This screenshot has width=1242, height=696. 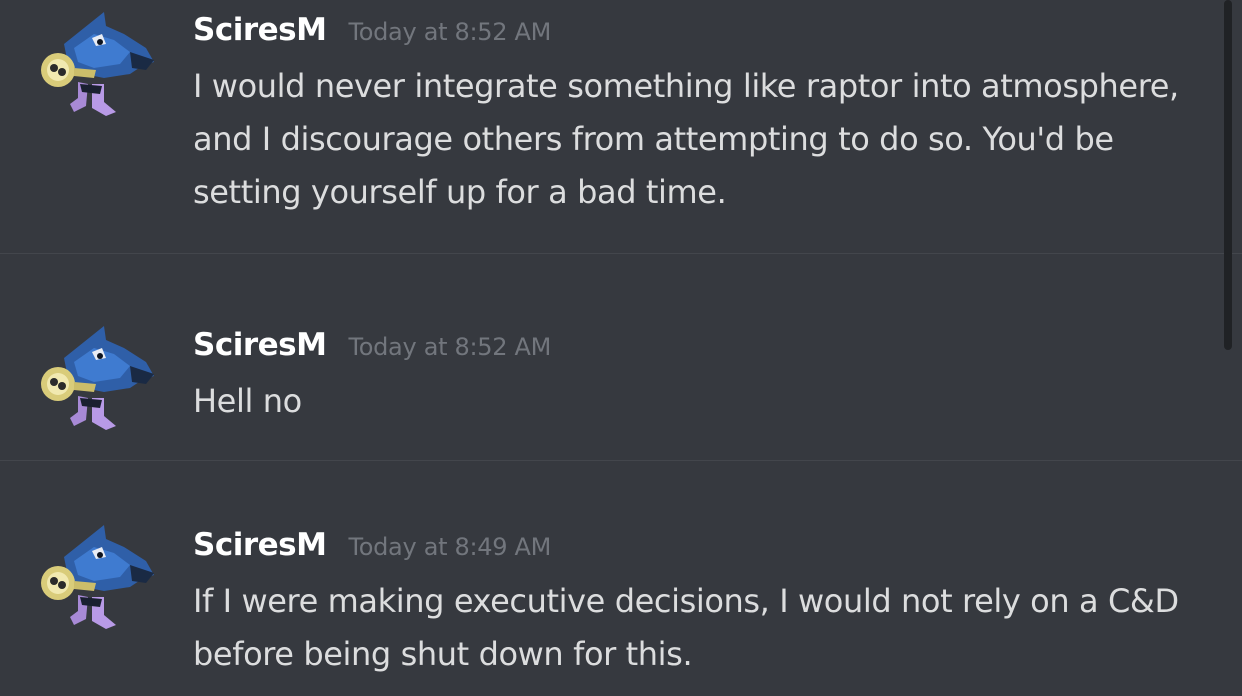 I want to click on message-header: SciresM Today at 8:49 AM, so click(x=372, y=549).